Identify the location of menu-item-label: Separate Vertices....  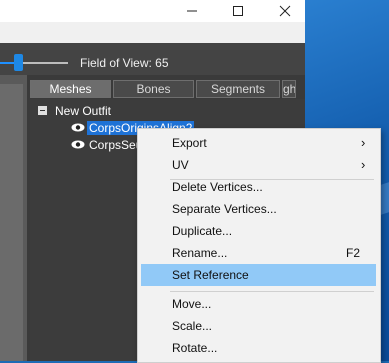
(224, 209).